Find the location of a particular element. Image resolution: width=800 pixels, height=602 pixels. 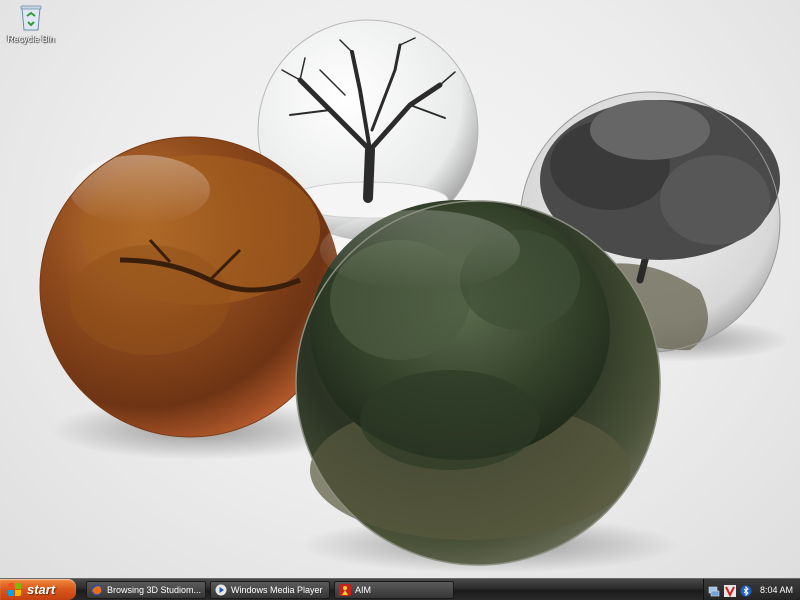

taskbar-button-aim: AIM is located at coordinates (394, 590).